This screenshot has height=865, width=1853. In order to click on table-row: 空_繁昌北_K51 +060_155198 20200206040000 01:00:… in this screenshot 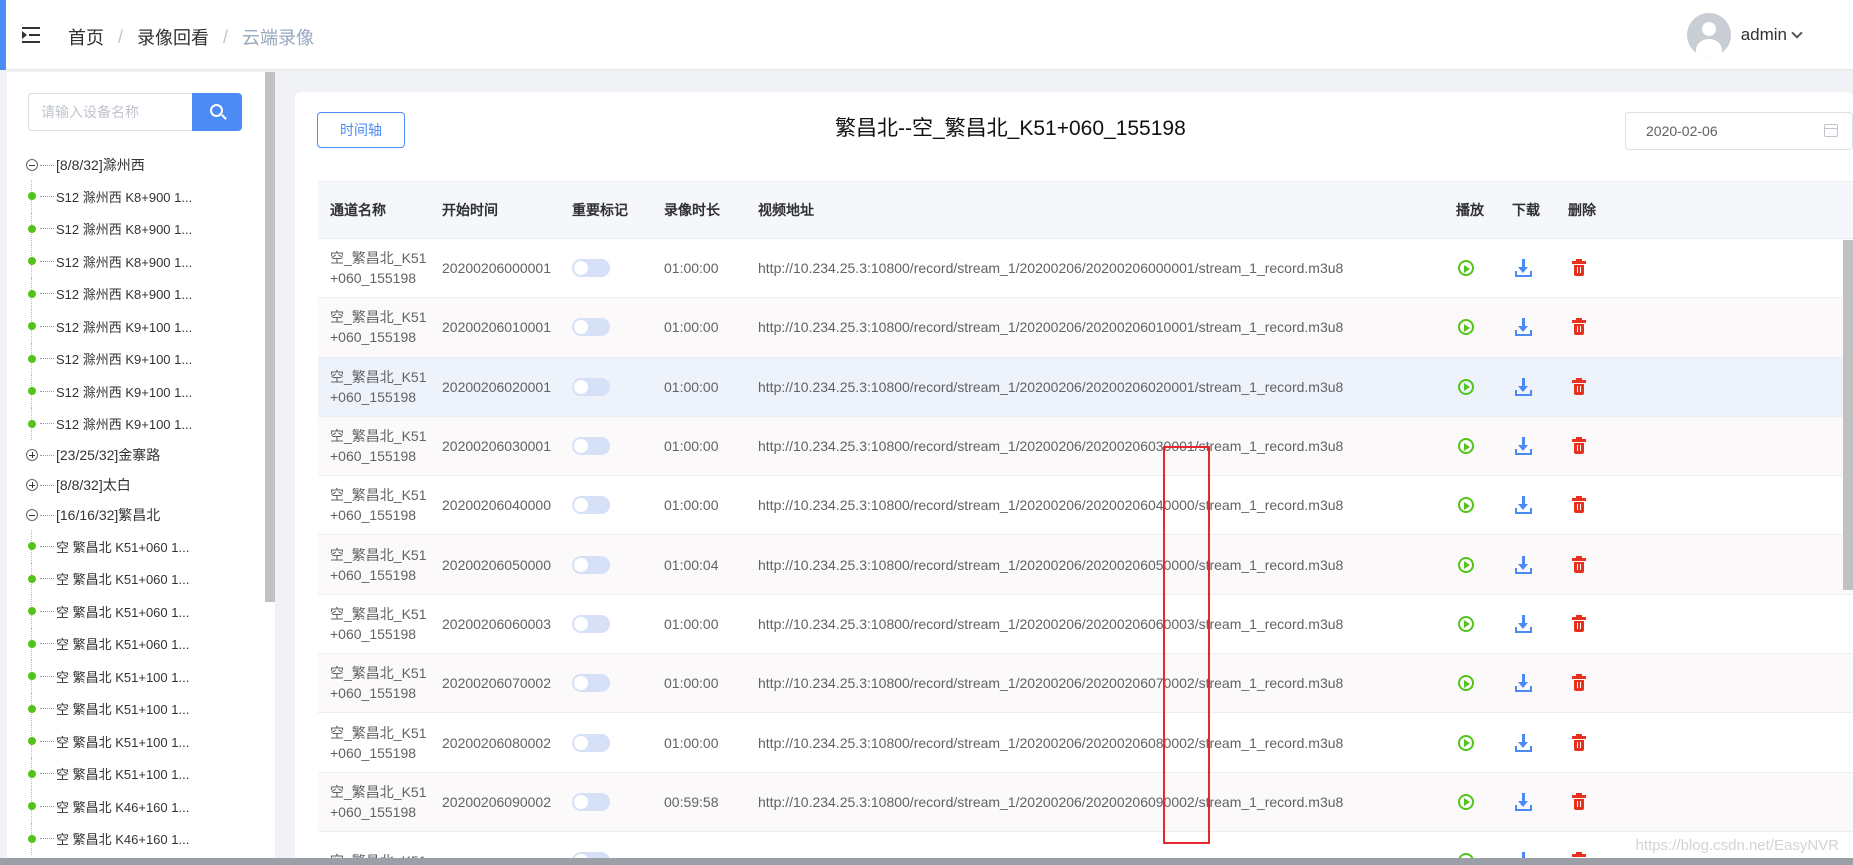, I will do `click(1085, 506)`.